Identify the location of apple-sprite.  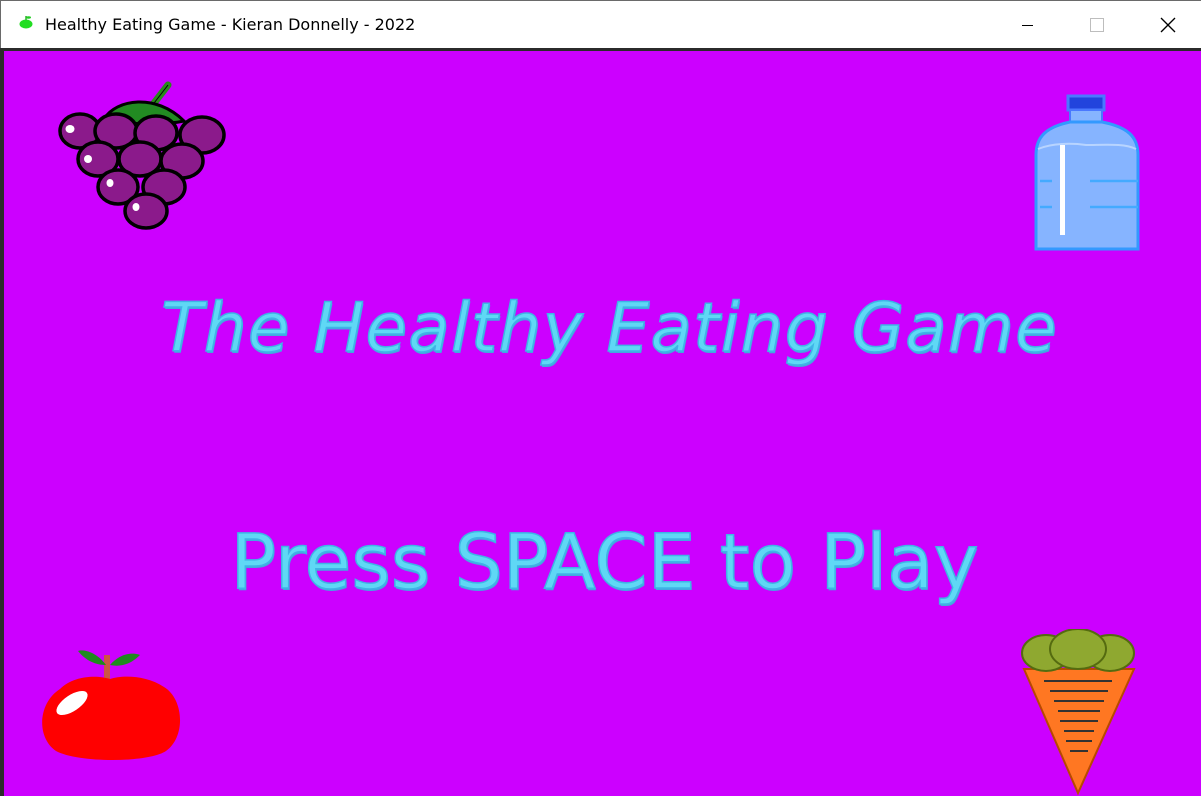
(113, 706).